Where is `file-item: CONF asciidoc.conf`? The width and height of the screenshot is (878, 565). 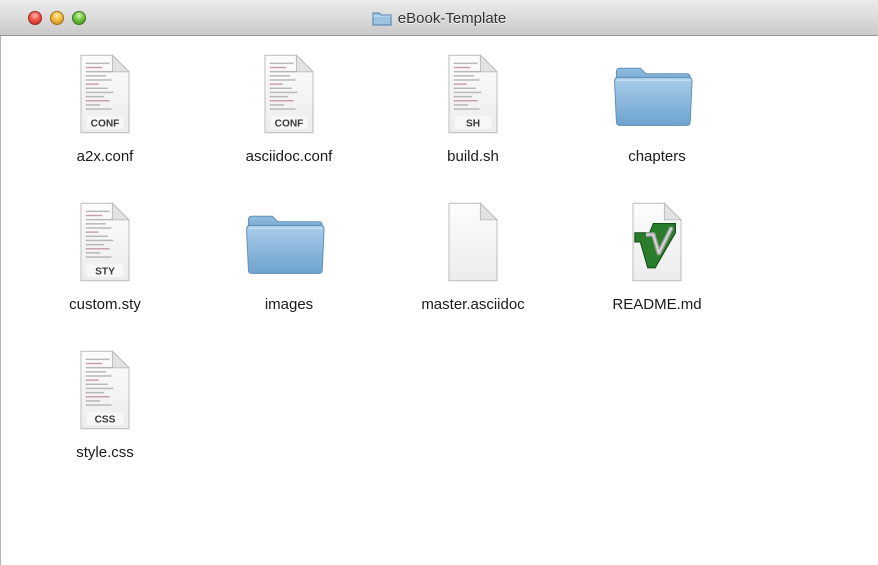
file-item: CONF asciidoc.conf is located at coordinates (289, 120).